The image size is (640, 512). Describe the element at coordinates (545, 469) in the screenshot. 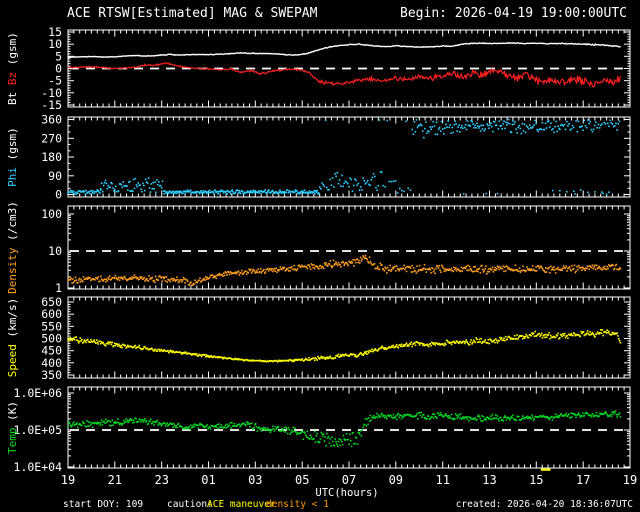

I see `maneuver-time-marker` at that location.